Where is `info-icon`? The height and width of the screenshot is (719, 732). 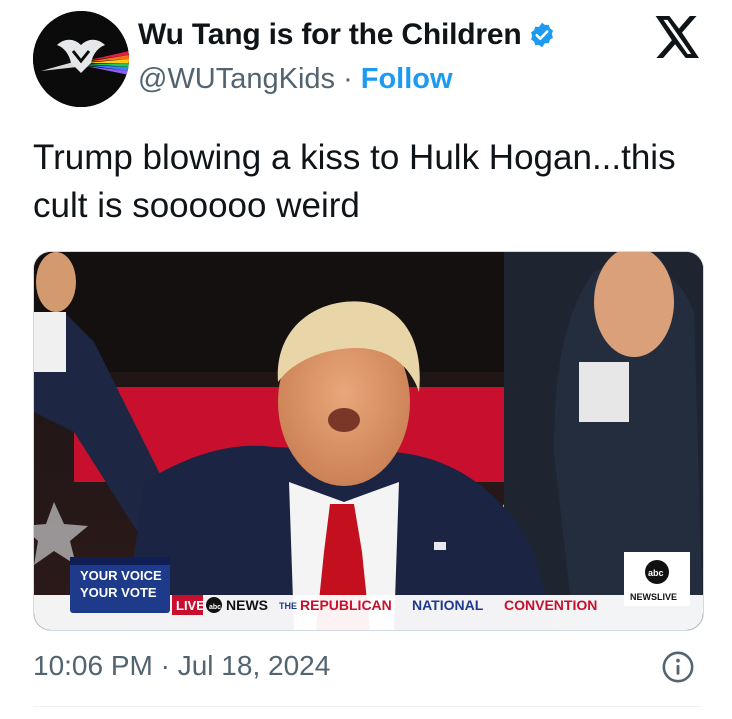 info-icon is located at coordinates (678, 667).